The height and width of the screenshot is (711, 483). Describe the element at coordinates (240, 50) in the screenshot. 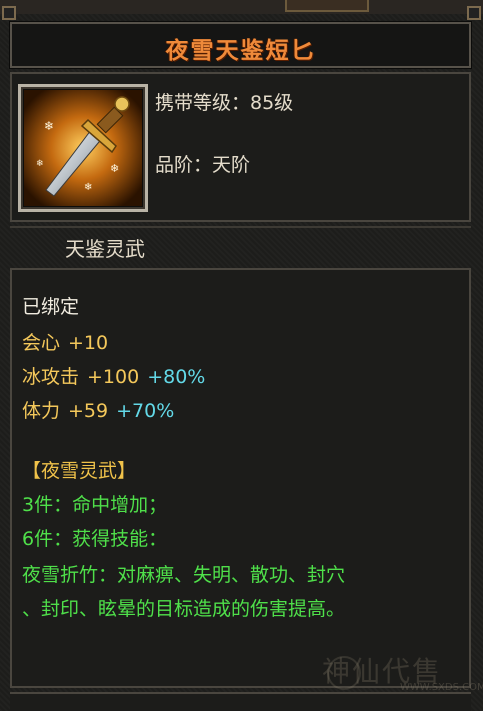

I see `item-title: 夜雪天鉴短匕` at that location.